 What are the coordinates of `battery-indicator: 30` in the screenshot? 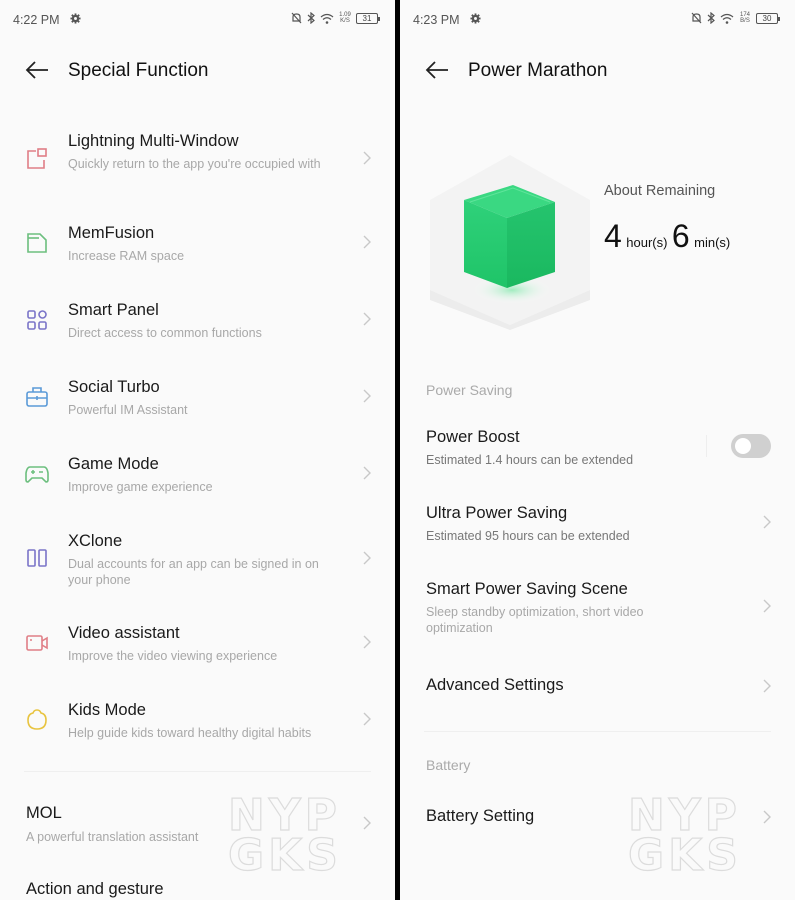 It's located at (768, 18).